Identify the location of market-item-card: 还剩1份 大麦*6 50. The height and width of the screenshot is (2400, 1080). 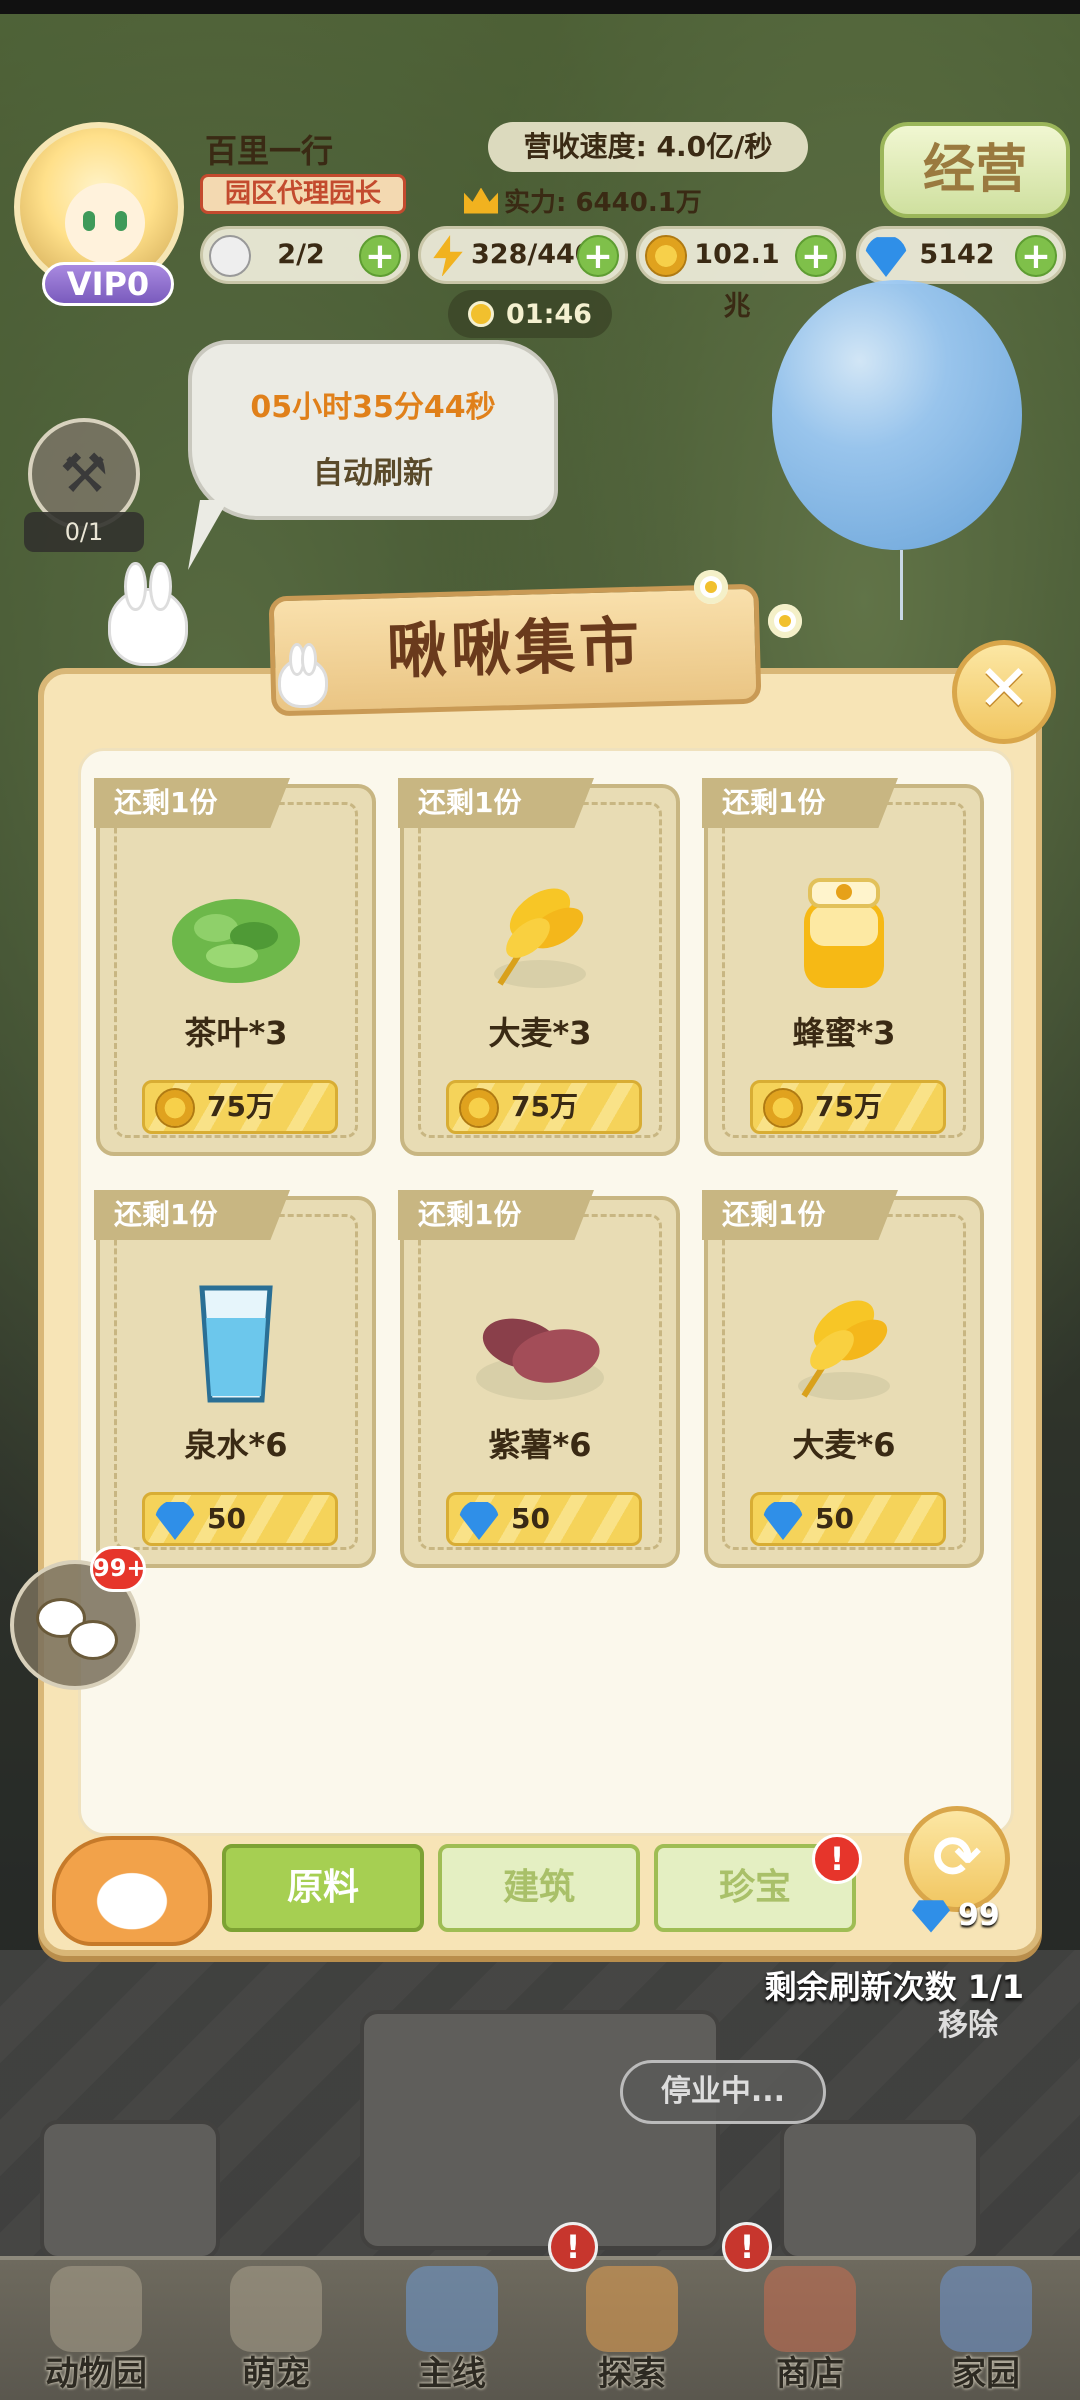
(843, 1379).